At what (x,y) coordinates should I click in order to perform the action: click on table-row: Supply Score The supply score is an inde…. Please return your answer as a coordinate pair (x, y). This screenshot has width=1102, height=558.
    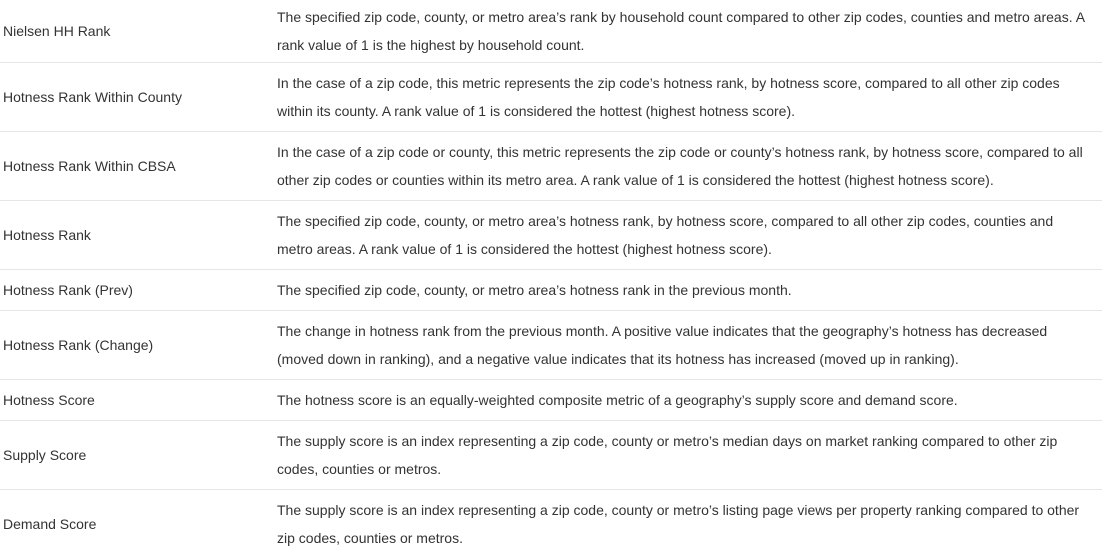
    Looking at the image, I should click on (551, 455).